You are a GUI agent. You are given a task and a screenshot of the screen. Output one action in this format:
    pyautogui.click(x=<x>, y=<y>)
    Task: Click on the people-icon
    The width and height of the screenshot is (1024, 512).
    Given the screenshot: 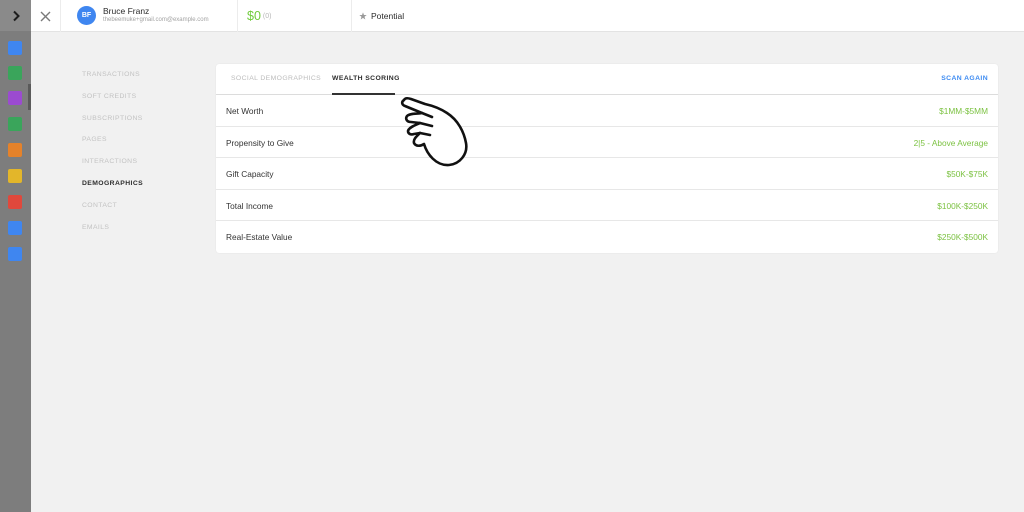 What is the action you would take?
    pyautogui.click(x=15, y=98)
    